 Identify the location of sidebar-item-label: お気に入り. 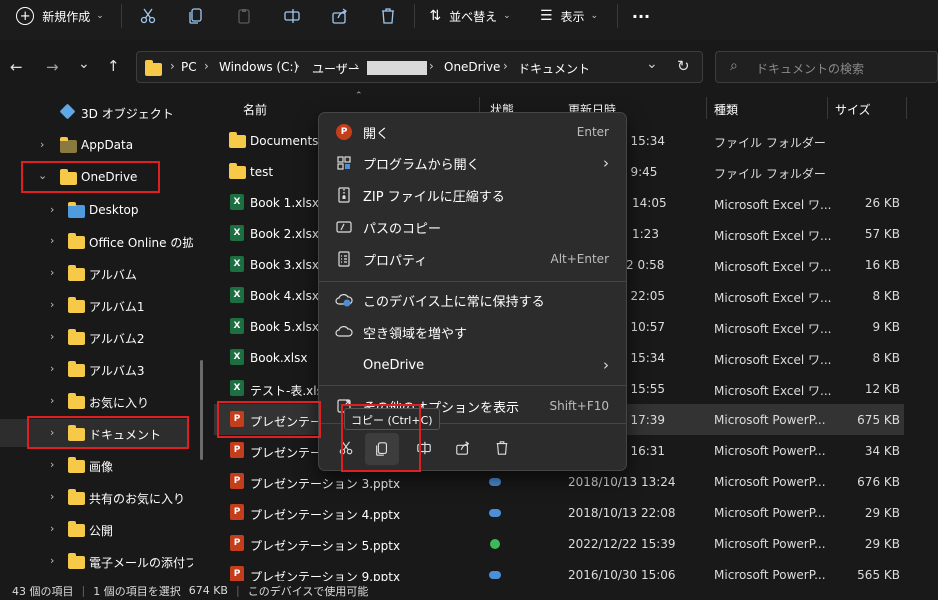
(119, 403).